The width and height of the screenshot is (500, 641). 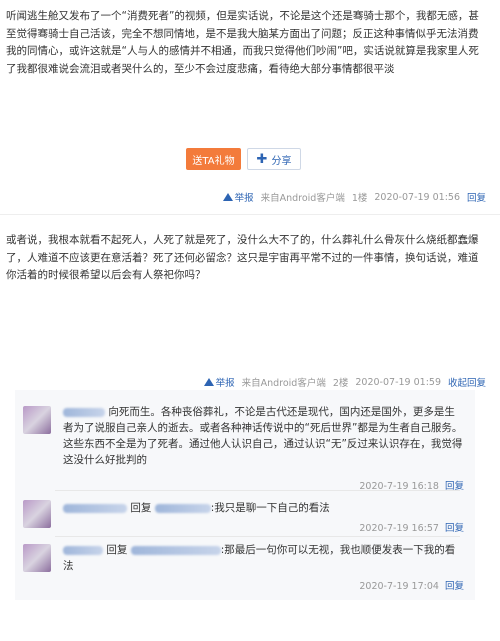 I want to click on post-time: 2020-07-19 01:59, so click(x=398, y=382).